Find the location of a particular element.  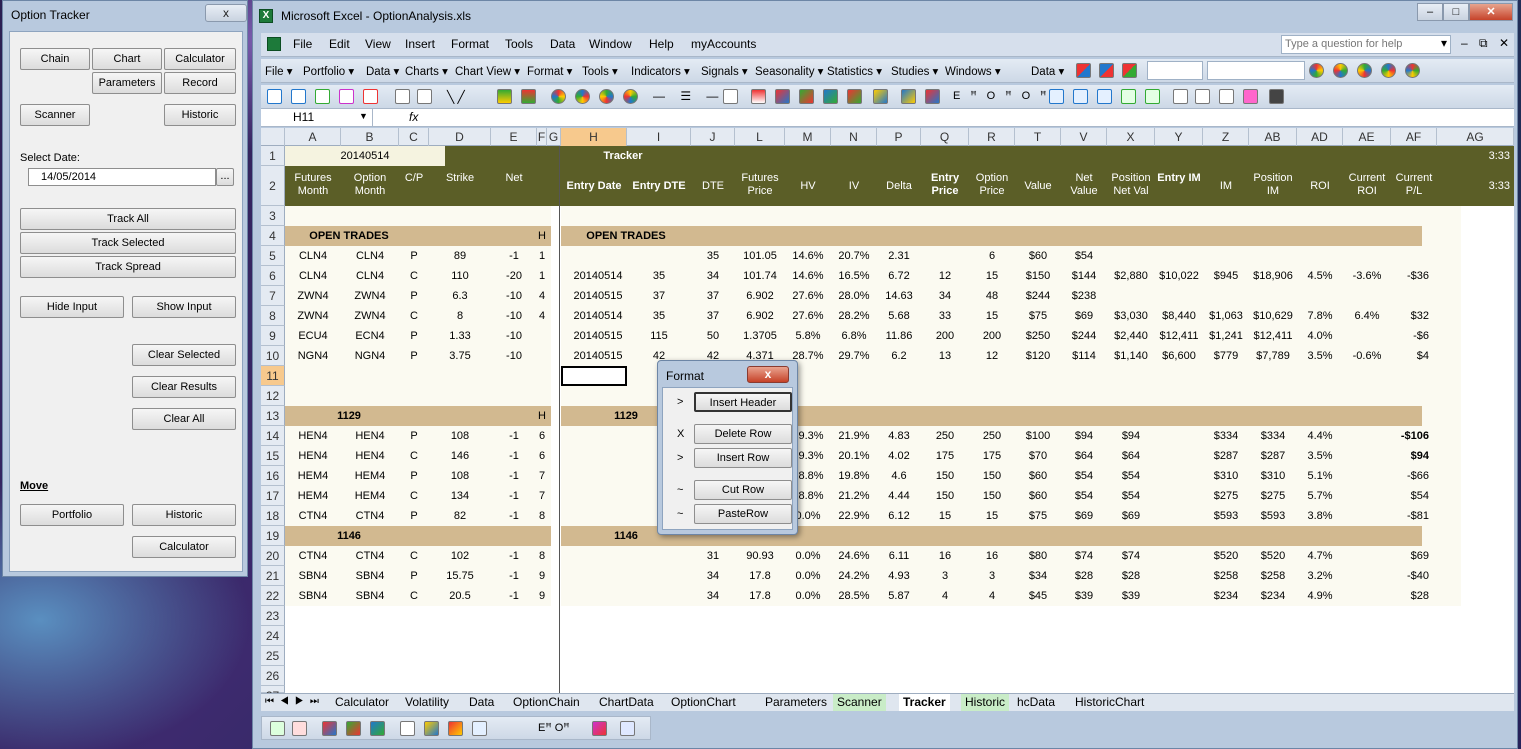

calculator-move-button: Calculator is located at coordinates (184, 547).